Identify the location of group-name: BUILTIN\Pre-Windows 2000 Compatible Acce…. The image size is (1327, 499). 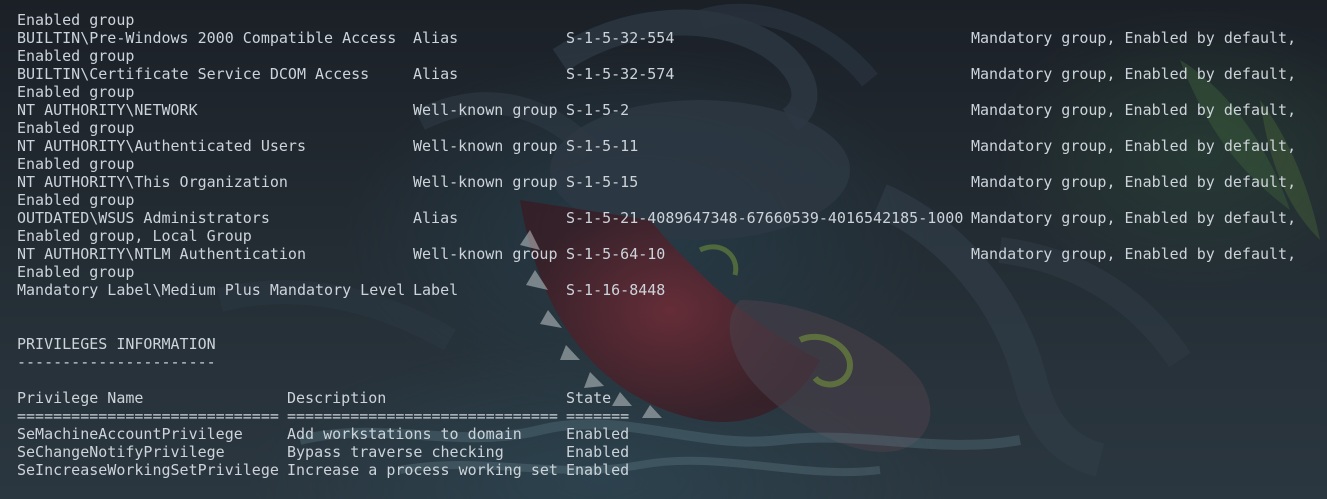
(207, 38).